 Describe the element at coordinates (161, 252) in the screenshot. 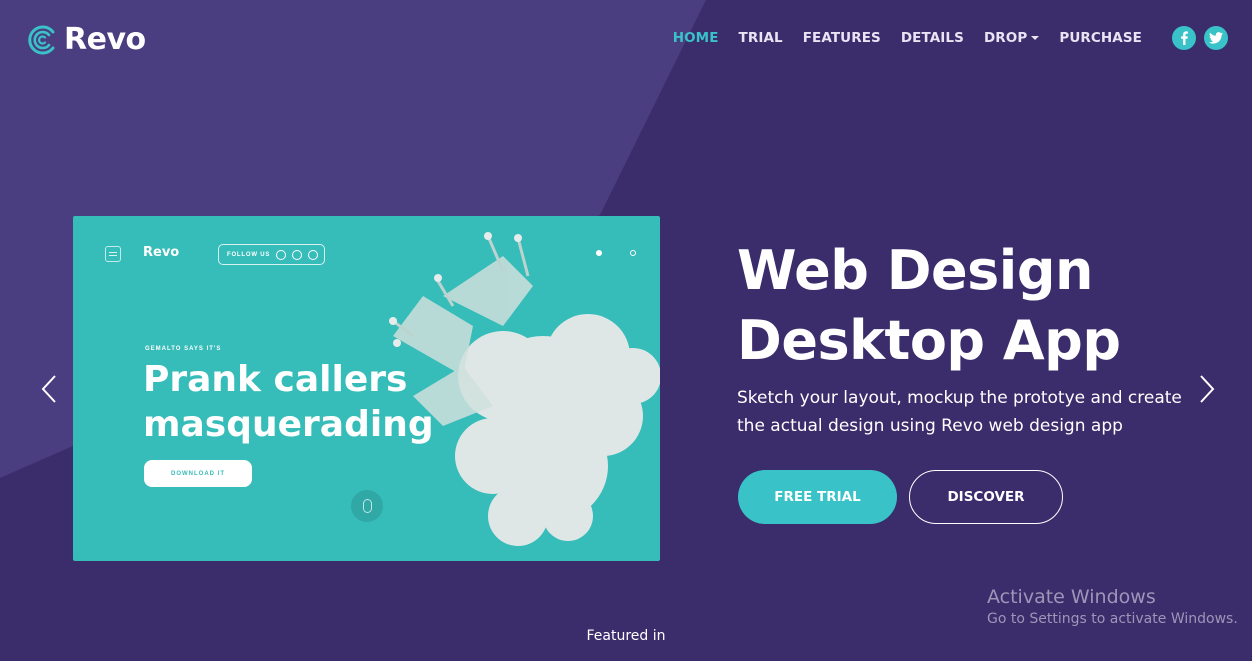

I see `slide-brand: Revo` at that location.